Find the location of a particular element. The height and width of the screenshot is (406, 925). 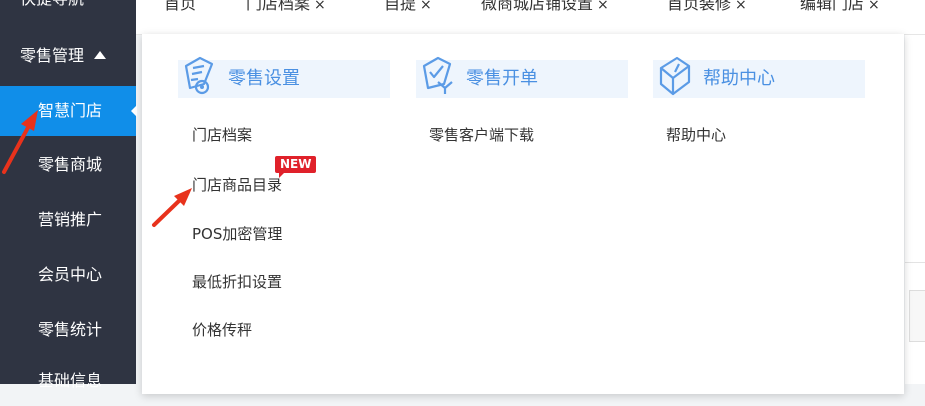

sidebar-item-marketing: 营销推广 is located at coordinates (68, 220).